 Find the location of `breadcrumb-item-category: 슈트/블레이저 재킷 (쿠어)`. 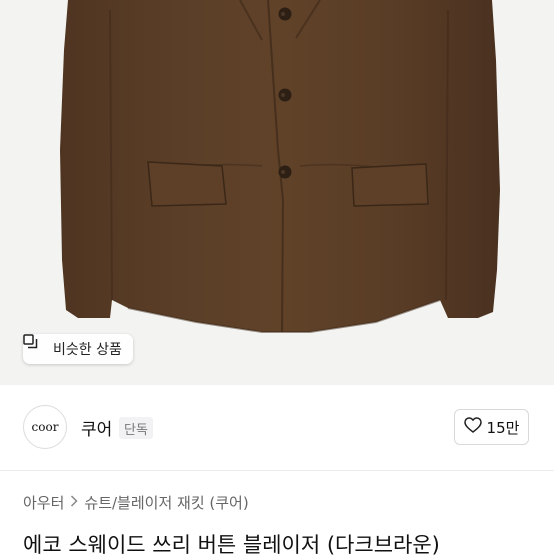

breadcrumb-item-category: 슈트/블레이저 재킷 (쿠어) is located at coordinates (166, 502).